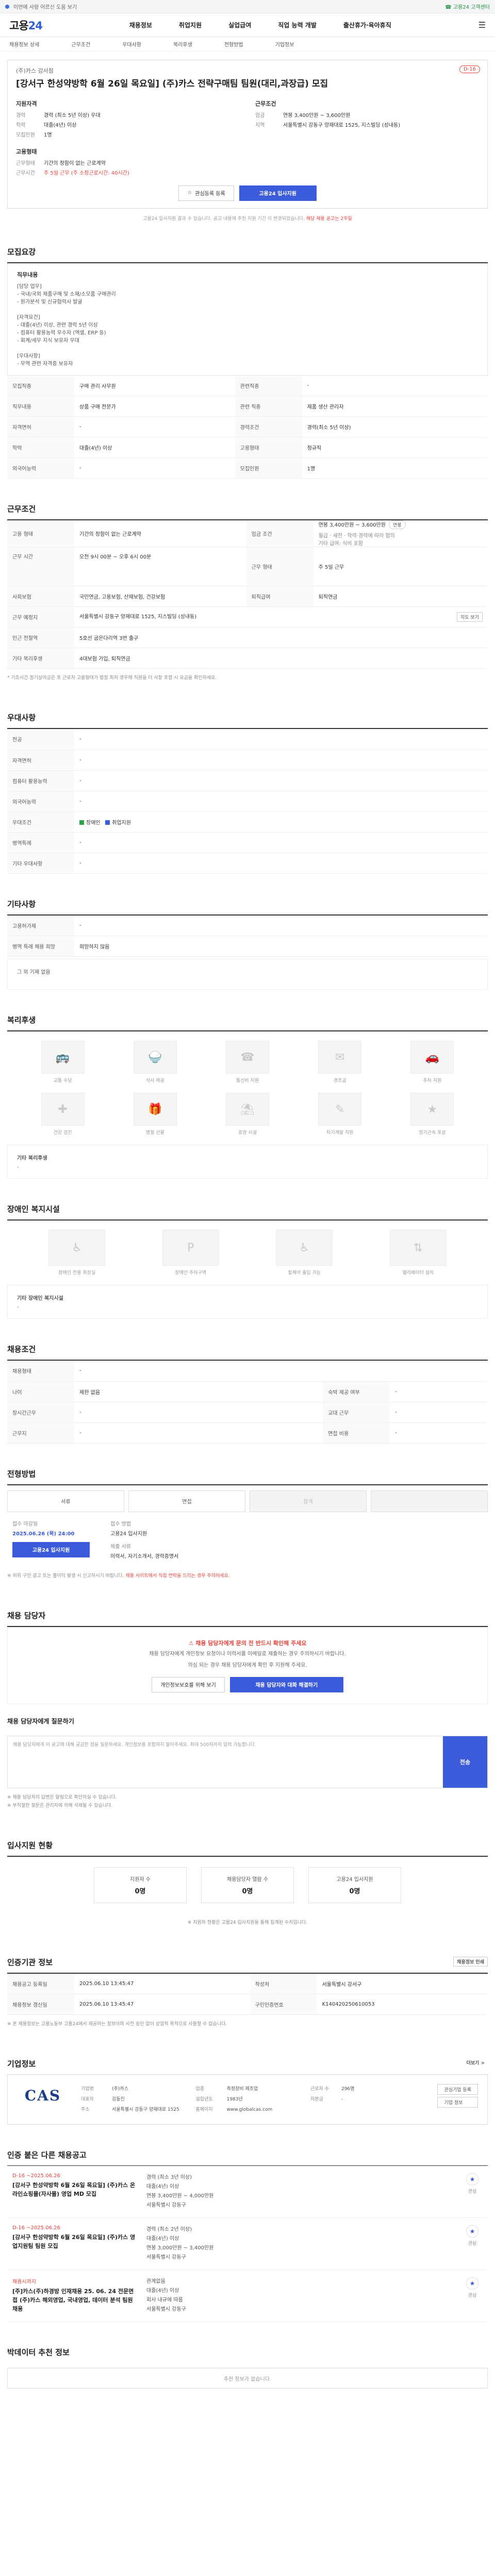 This screenshot has width=495, height=2576. What do you see at coordinates (239, 25) in the screenshot?
I see `gnb-item: 실업급여` at bounding box center [239, 25].